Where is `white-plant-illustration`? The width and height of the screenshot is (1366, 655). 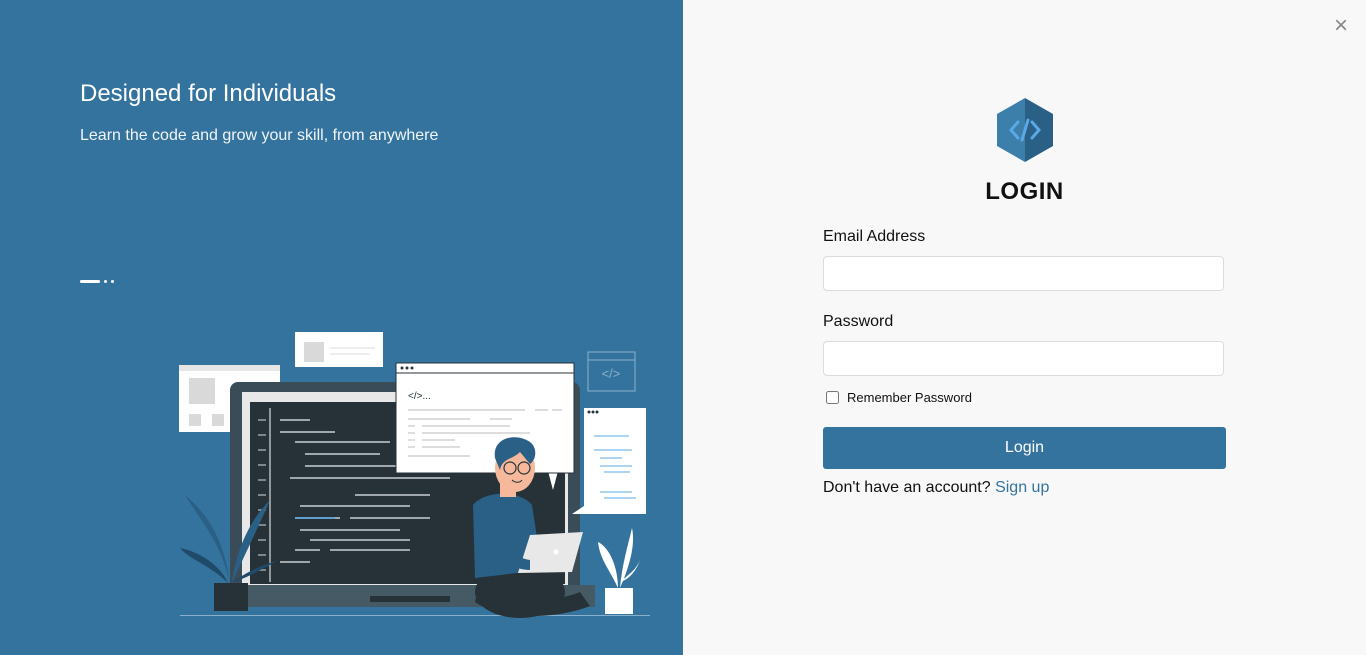 white-plant-illustration is located at coordinates (619, 571).